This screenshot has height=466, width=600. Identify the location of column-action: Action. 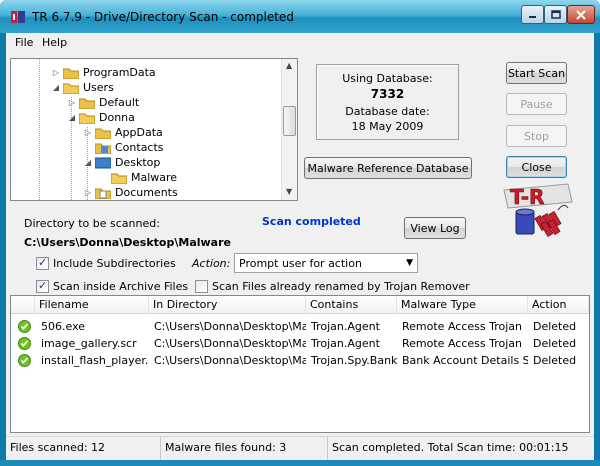
(558, 305).